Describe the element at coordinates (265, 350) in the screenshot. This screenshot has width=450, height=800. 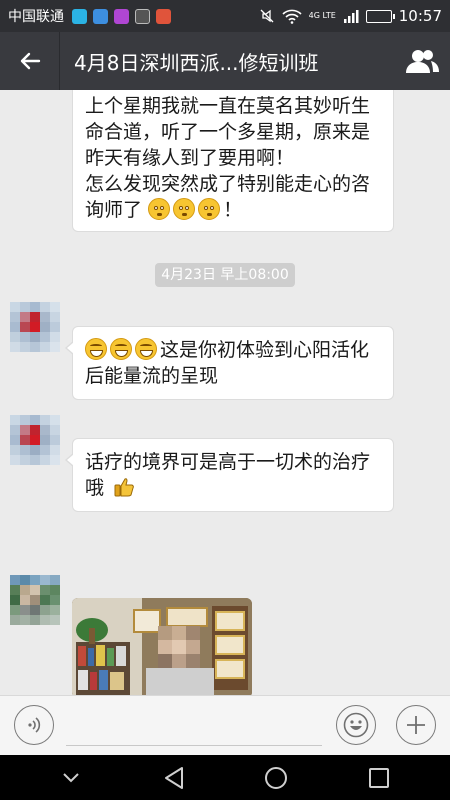
I see `message-text: 这是你初体验到心阳活化` at that location.